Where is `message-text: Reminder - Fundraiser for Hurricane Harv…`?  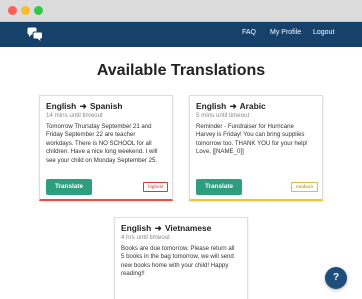
message-text: Reminder - Fundraiser for Hurricane Harv… is located at coordinates (252, 139).